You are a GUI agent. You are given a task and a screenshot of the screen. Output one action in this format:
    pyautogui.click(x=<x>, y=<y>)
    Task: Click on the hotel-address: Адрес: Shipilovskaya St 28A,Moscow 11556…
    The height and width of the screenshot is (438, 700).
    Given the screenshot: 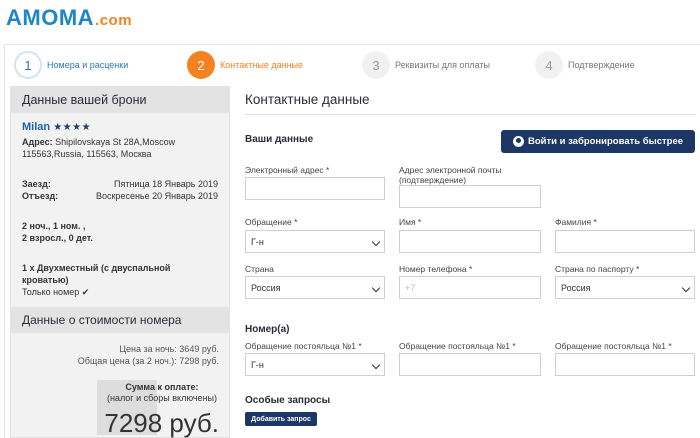 What is the action you would take?
    pyautogui.click(x=120, y=148)
    